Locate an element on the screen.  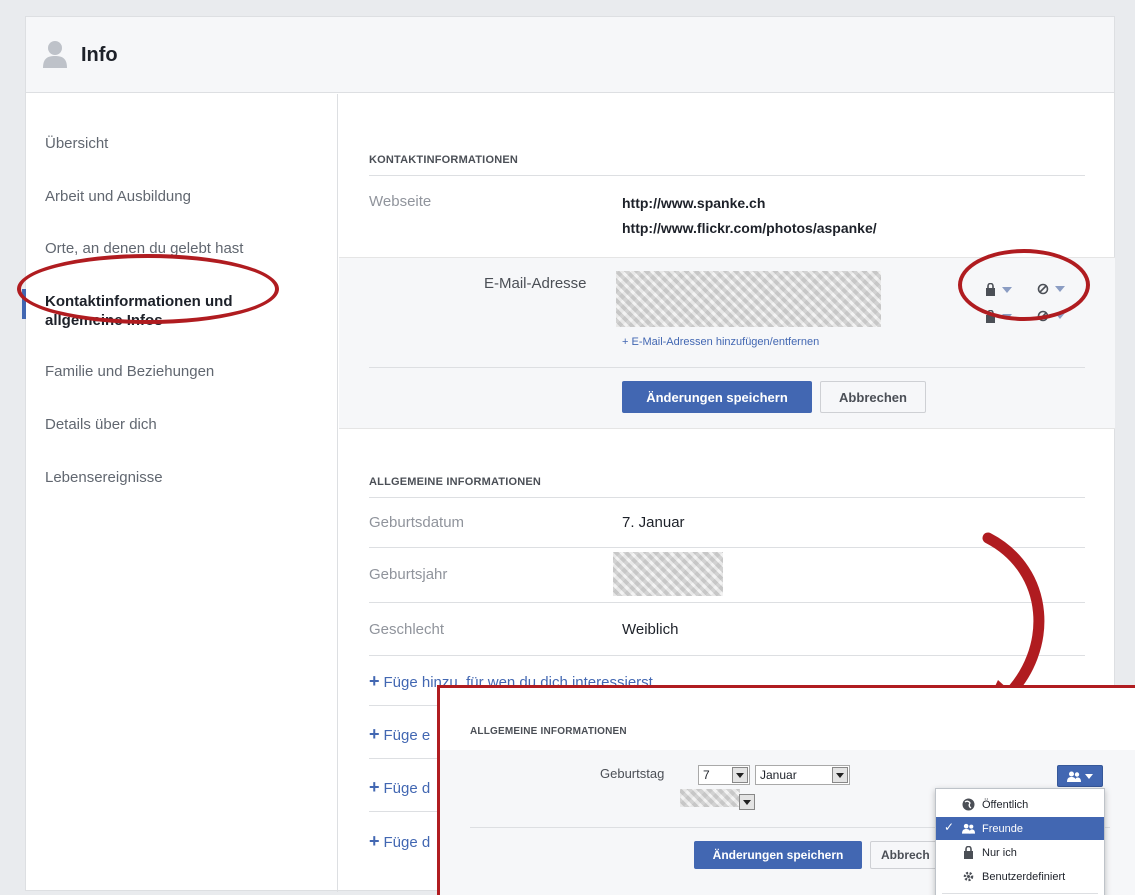
card-header: Info is located at coordinates (570, 55).